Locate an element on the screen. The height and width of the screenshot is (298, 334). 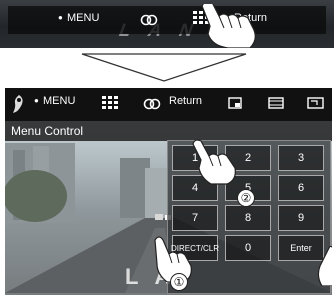
return-button: Return is located at coordinates (185, 101).